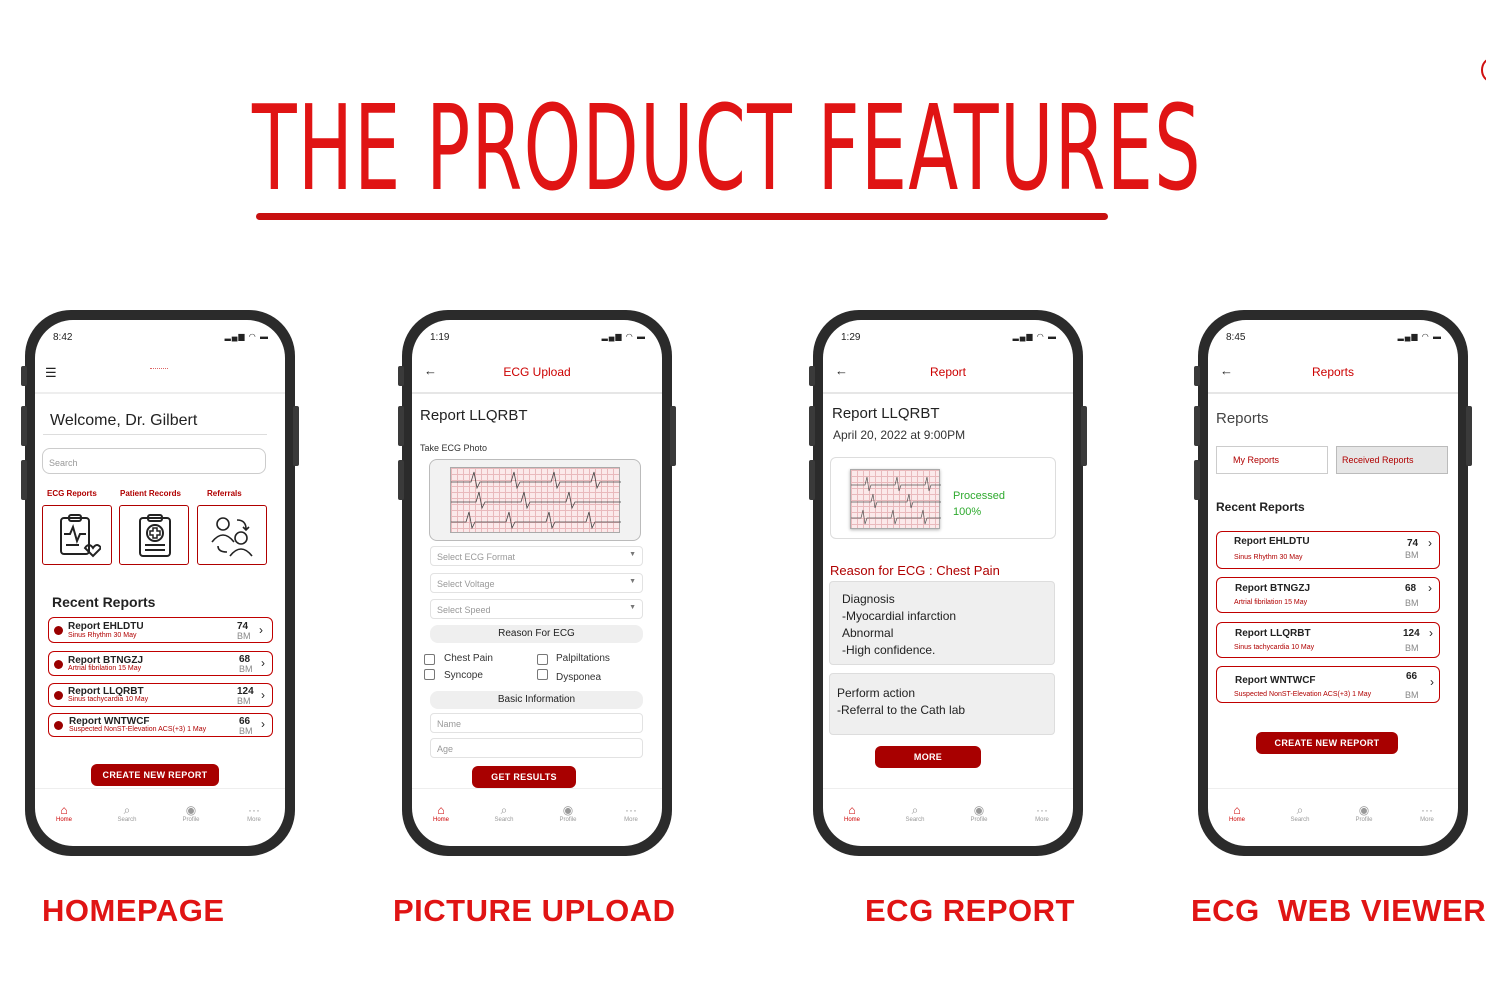 The image size is (1486, 986). Describe the element at coordinates (901, 710) in the screenshot. I see `action-line: -Referral to the Cath lab` at that location.